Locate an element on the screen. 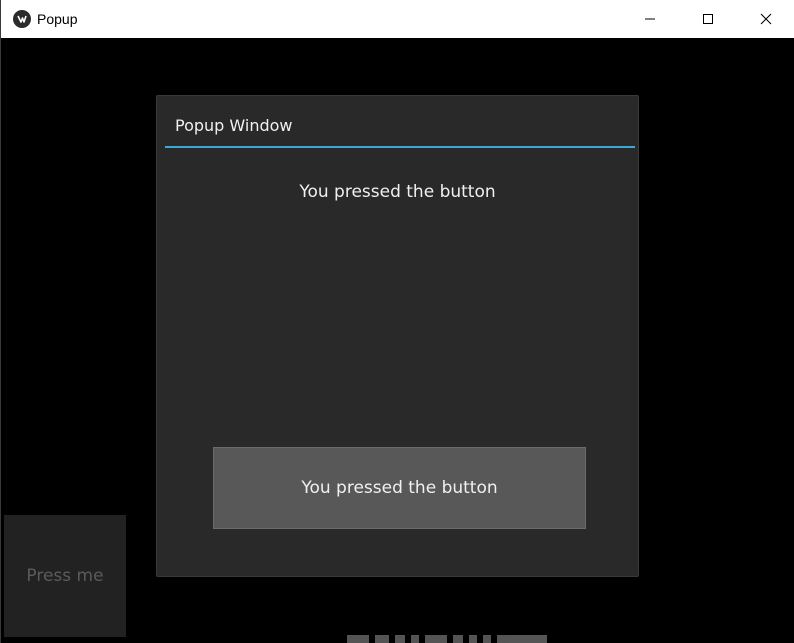 Image resolution: width=794 pixels, height=643 pixels. minimize-button is located at coordinates (650, 19).